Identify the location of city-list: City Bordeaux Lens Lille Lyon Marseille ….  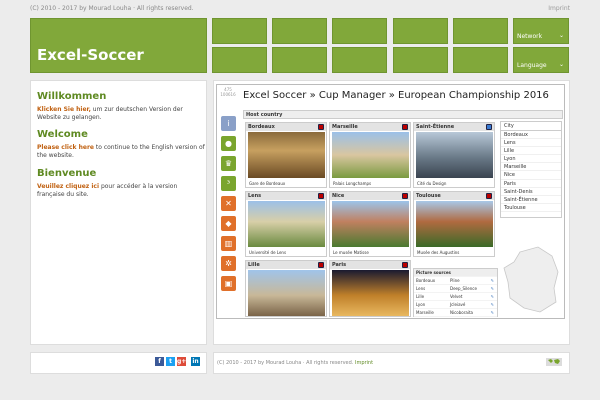
(531, 169).